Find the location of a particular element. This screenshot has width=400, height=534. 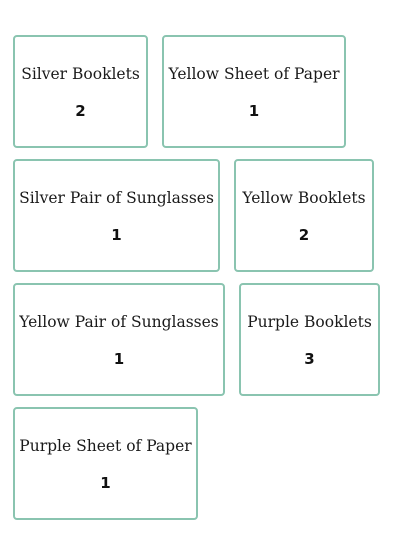

item-name: Yellow Booklets is located at coordinates (304, 198).